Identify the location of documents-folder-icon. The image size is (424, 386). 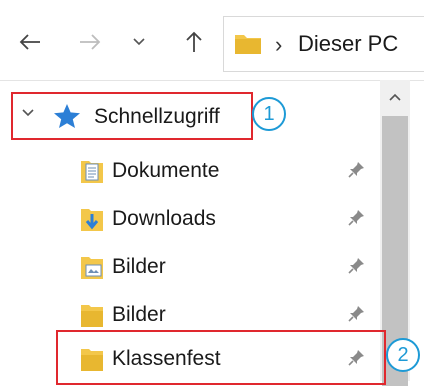
(92, 172).